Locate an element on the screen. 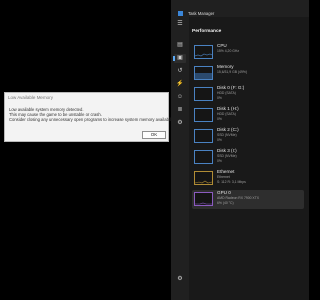  resource-name: Disk 1 (H:) is located at coordinates (228, 108).